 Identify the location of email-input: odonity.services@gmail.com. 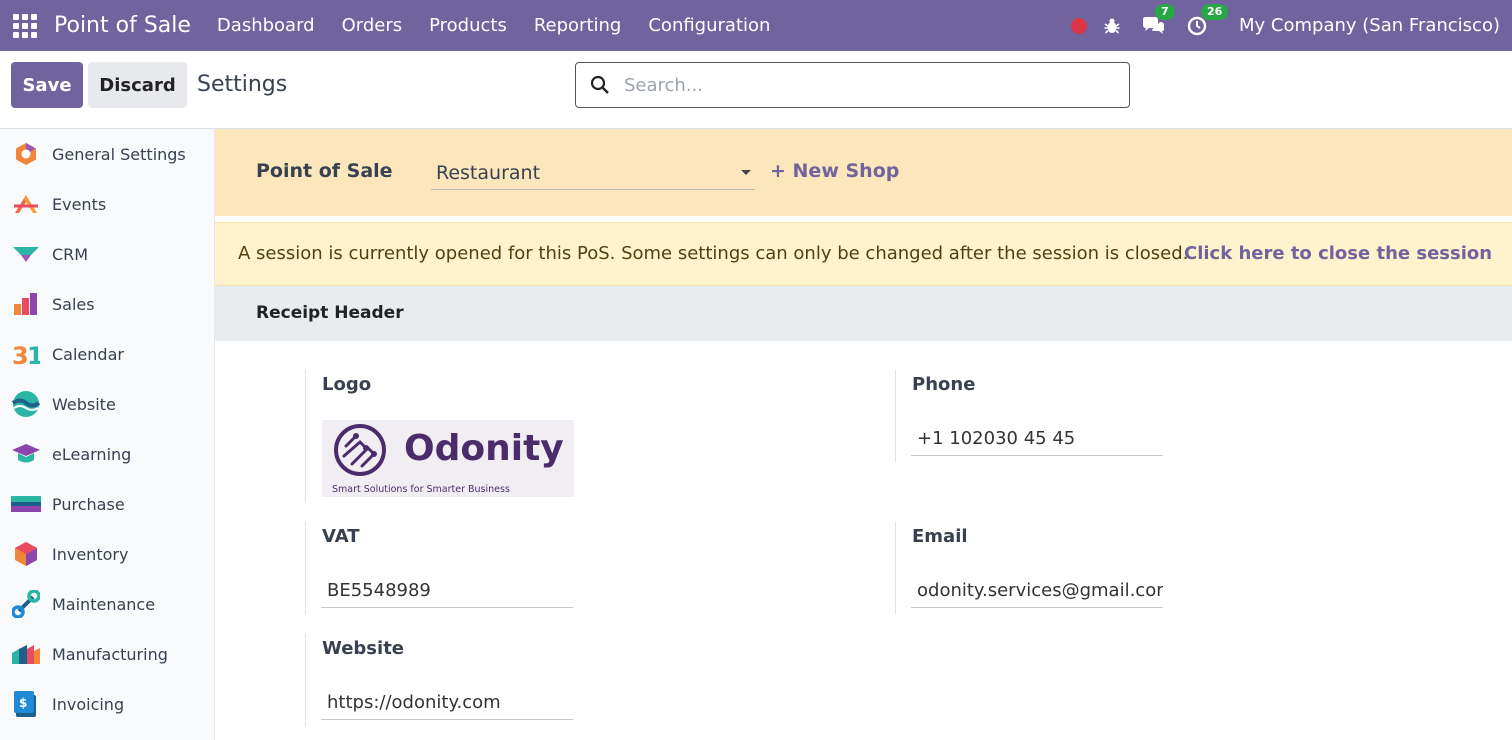
(1037, 592).